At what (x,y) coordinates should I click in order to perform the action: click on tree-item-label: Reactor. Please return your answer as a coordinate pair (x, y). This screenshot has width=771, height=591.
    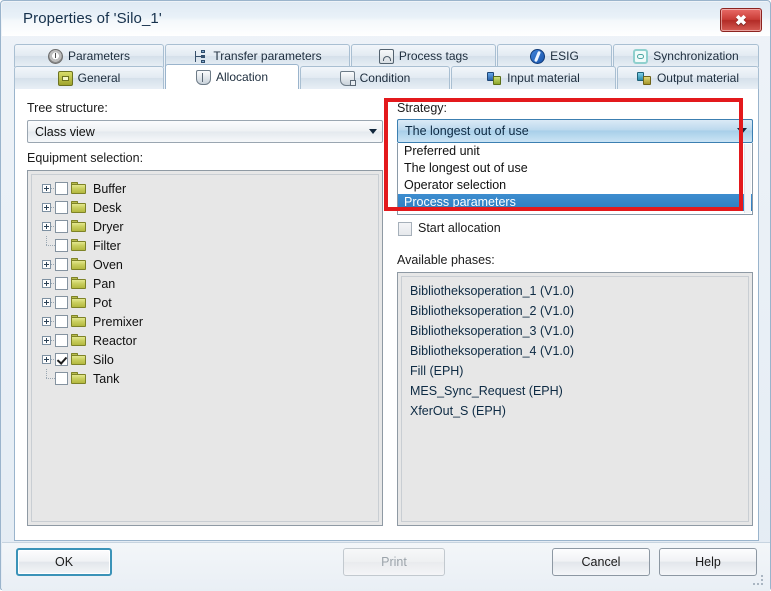
    Looking at the image, I should click on (115, 340).